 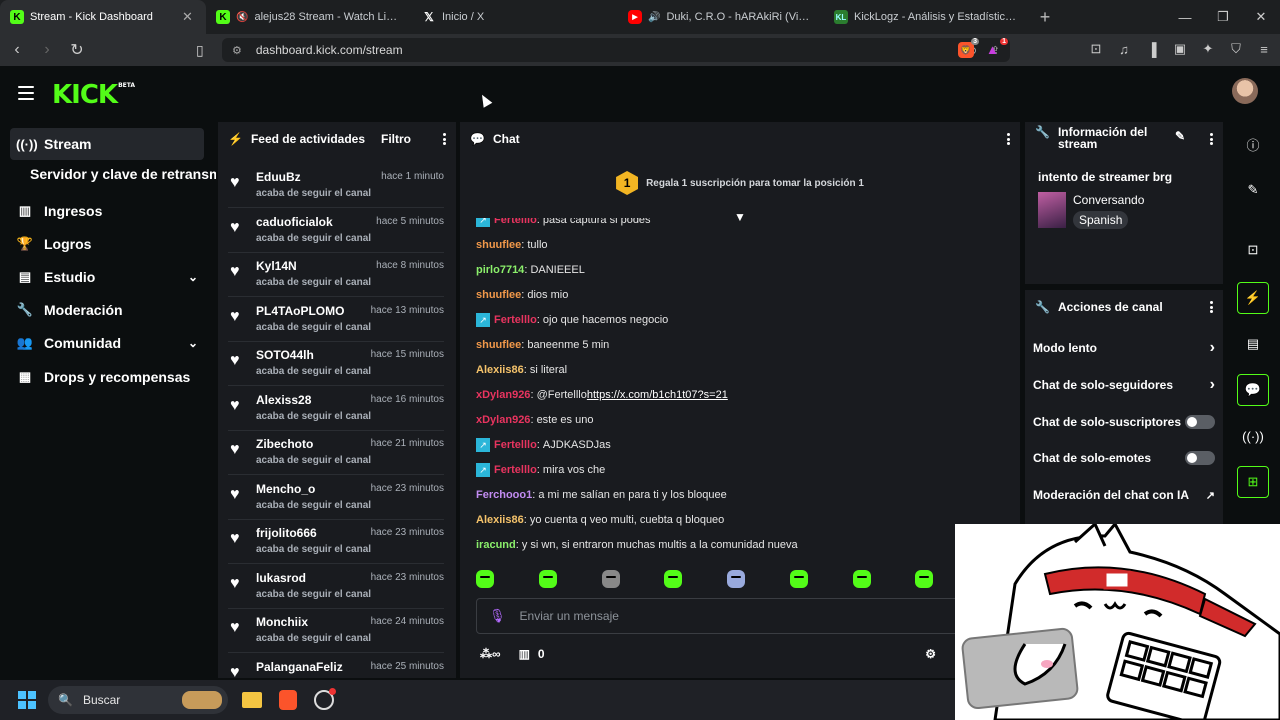 What do you see at coordinates (1200, 458) in the screenshot?
I see `emotes-only-toggle` at bounding box center [1200, 458].